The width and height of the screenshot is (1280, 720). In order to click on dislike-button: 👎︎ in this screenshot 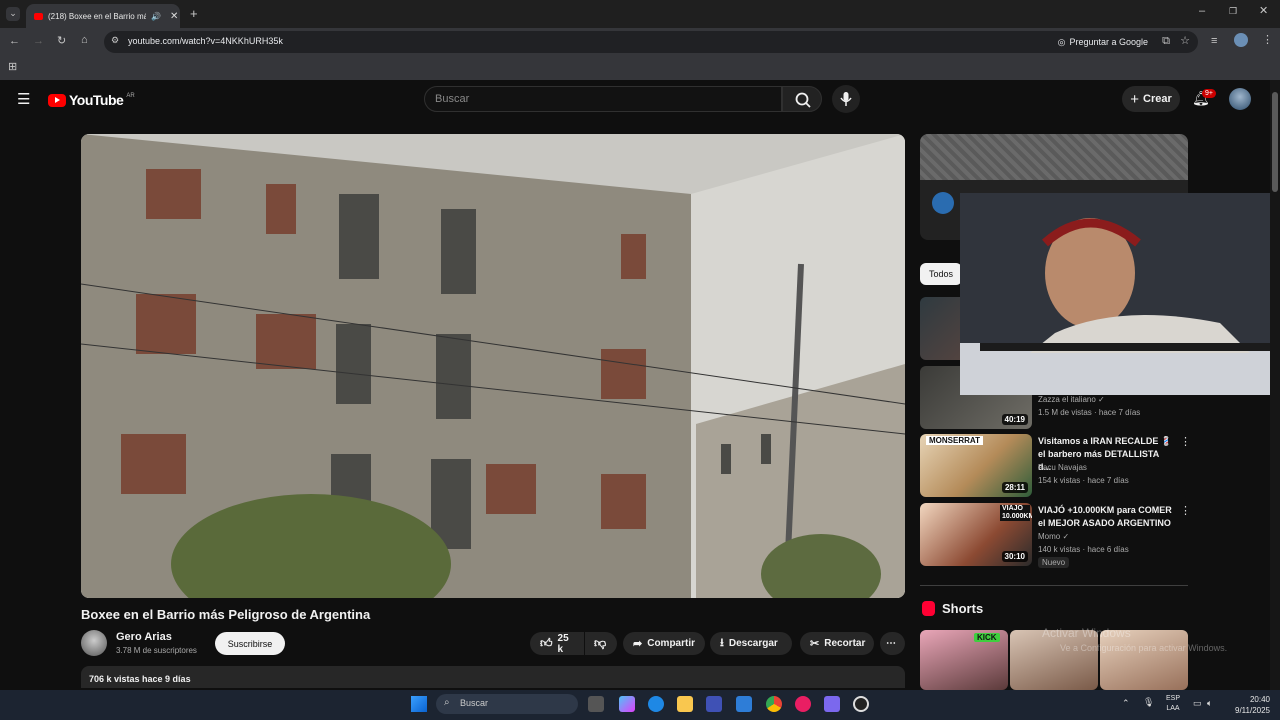, I will do `click(601, 643)`.